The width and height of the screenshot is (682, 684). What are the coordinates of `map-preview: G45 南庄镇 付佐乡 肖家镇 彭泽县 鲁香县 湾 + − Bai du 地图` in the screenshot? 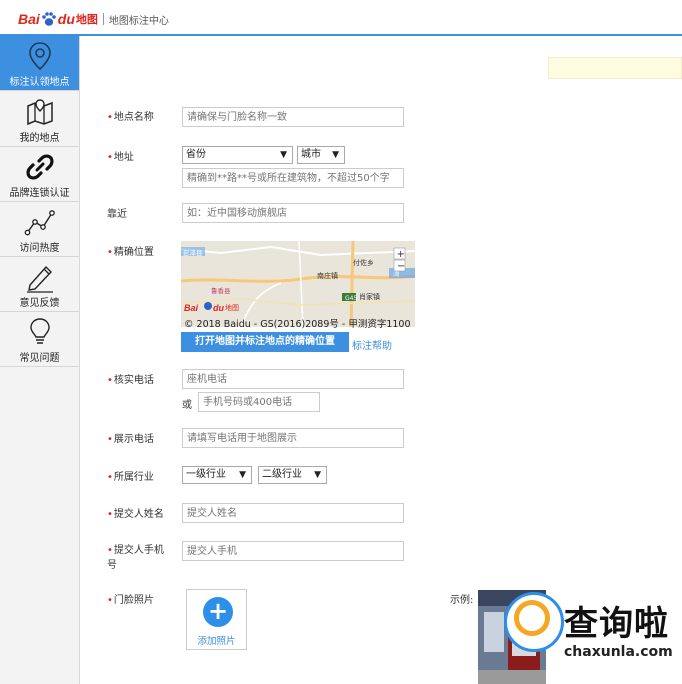 It's located at (298, 284).